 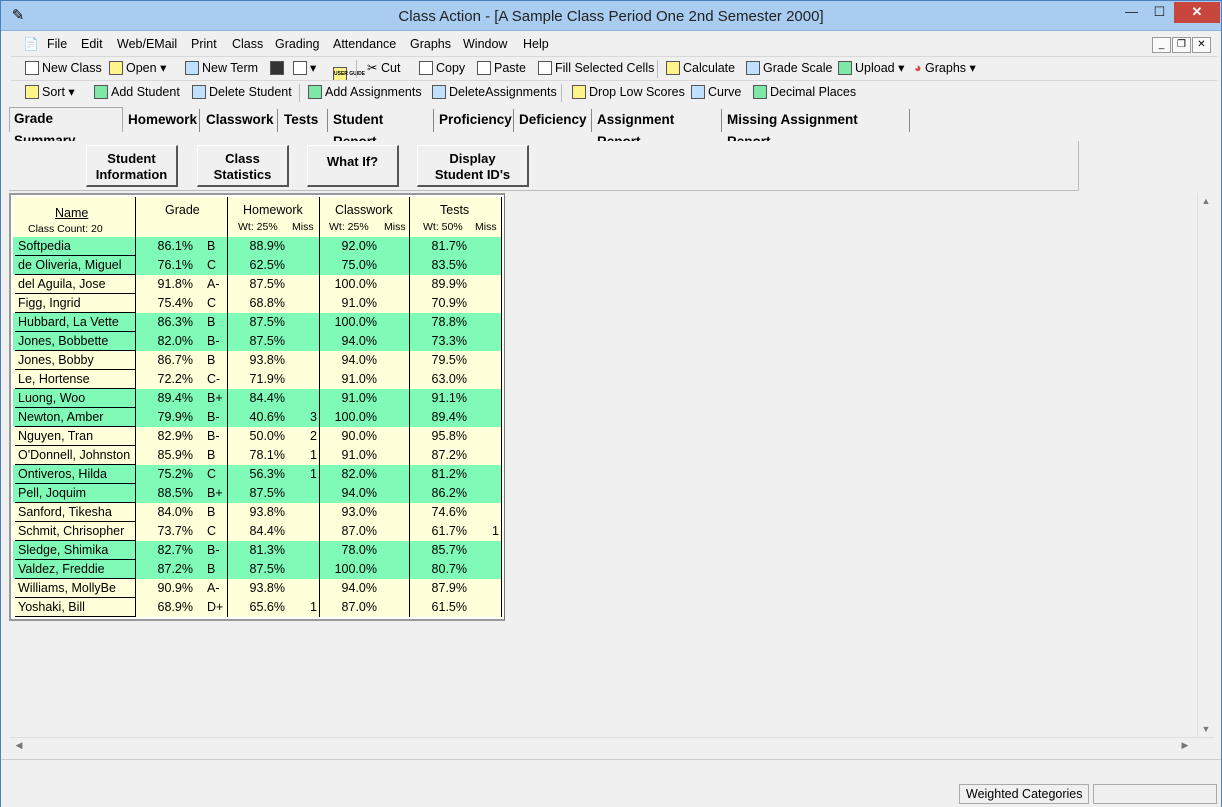 What do you see at coordinates (945, 70) in the screenshot?
I see `graphs-button: ◕ Graphs ▾` at bounding box center [945, 70].